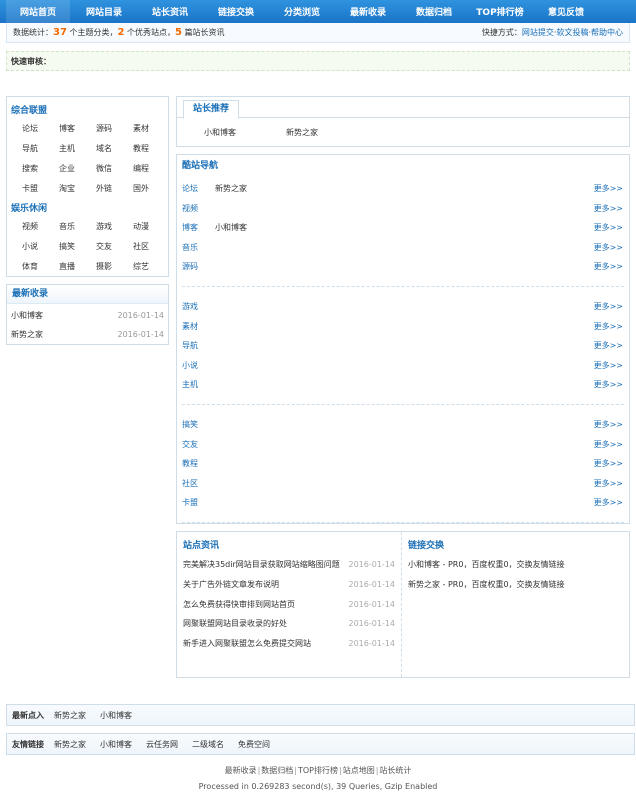 This screenshot has width=636, height=805. What do you see at coordinates (239, 605) in the screenshot?
I see `news-link: 怎么免费获得快审排到网站首页` at bounding box center [239, 605].